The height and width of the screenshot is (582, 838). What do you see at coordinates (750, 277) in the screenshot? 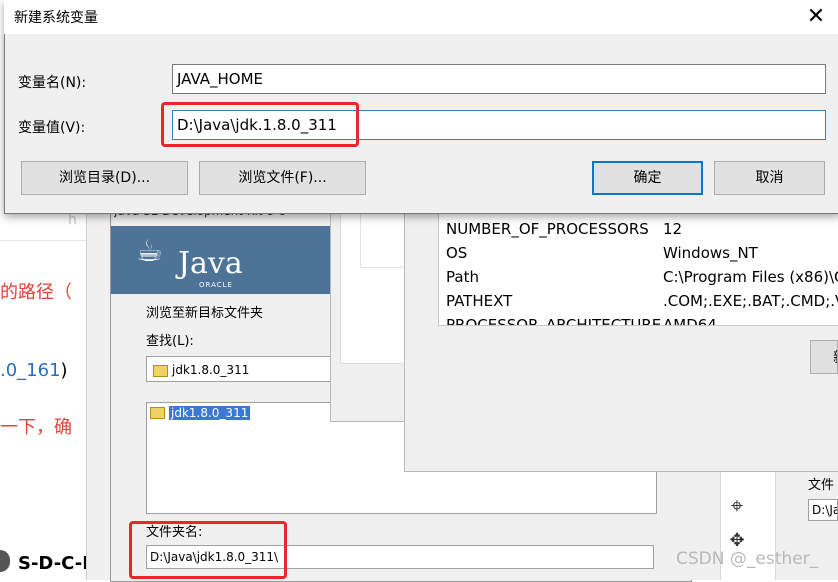
I see `env-var-value: C:\Program Files (x86)\C` at bounding box center [750, 277].